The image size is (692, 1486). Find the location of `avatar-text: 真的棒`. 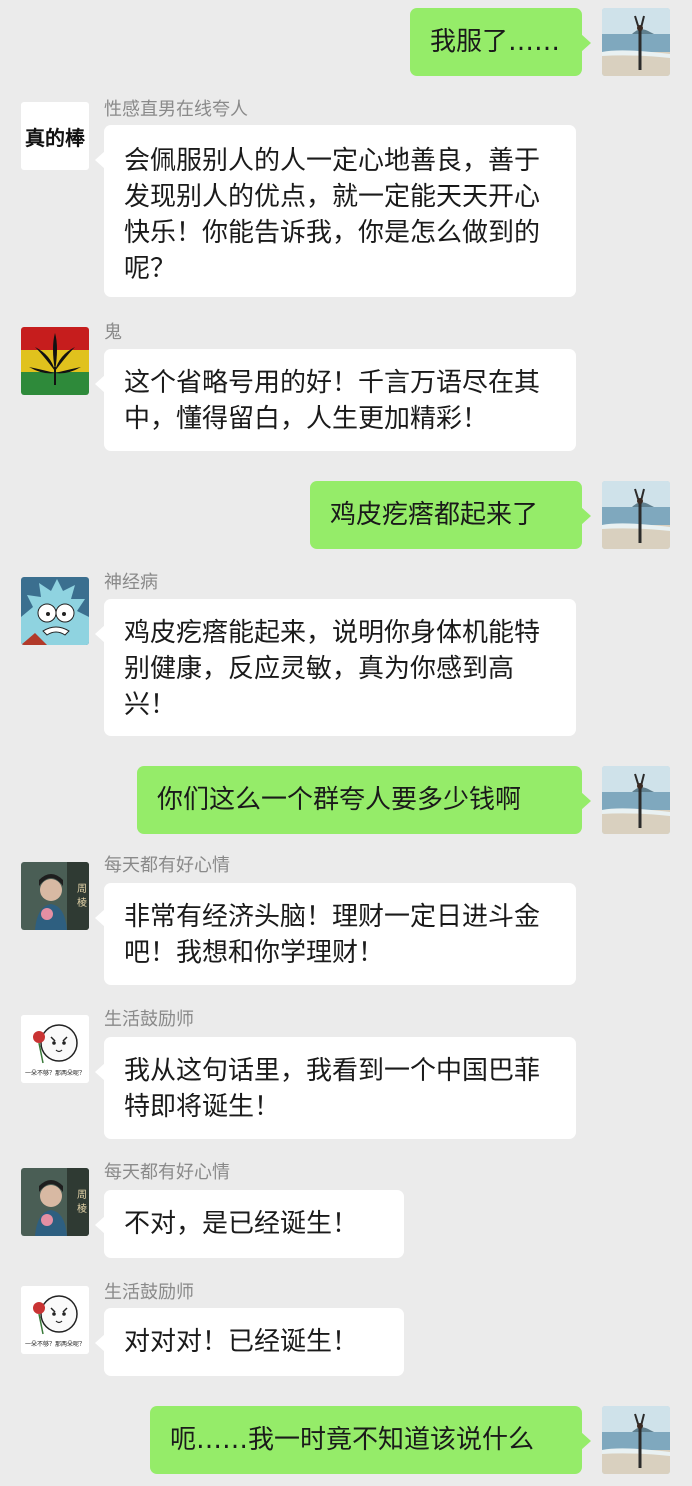

avatar-text: 真的棒 is located at coordinates (55, 137).